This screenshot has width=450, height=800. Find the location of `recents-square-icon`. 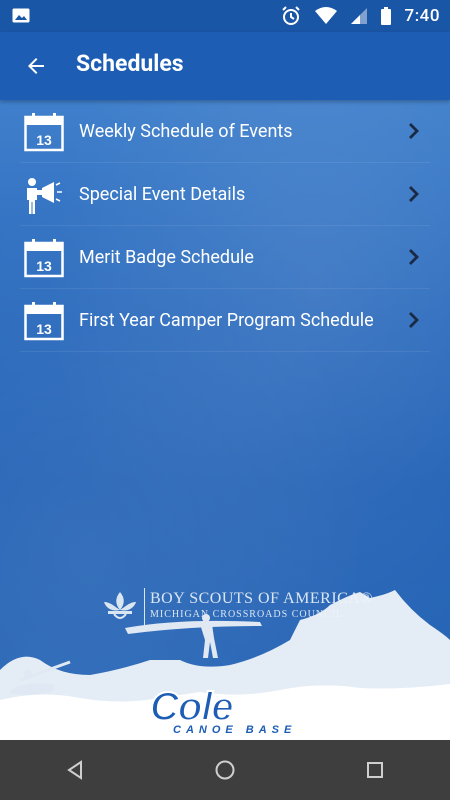

recents-square-icon is located at coordinates (375, 770).